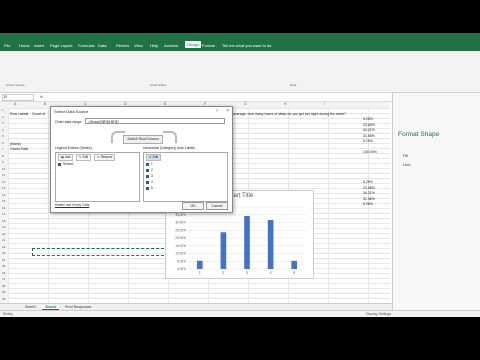 The image size is (480, 360). What do you see at coordinates (3, 292) in the screenshot?
I see `row-header: 29` at bounding box center [3, 292].